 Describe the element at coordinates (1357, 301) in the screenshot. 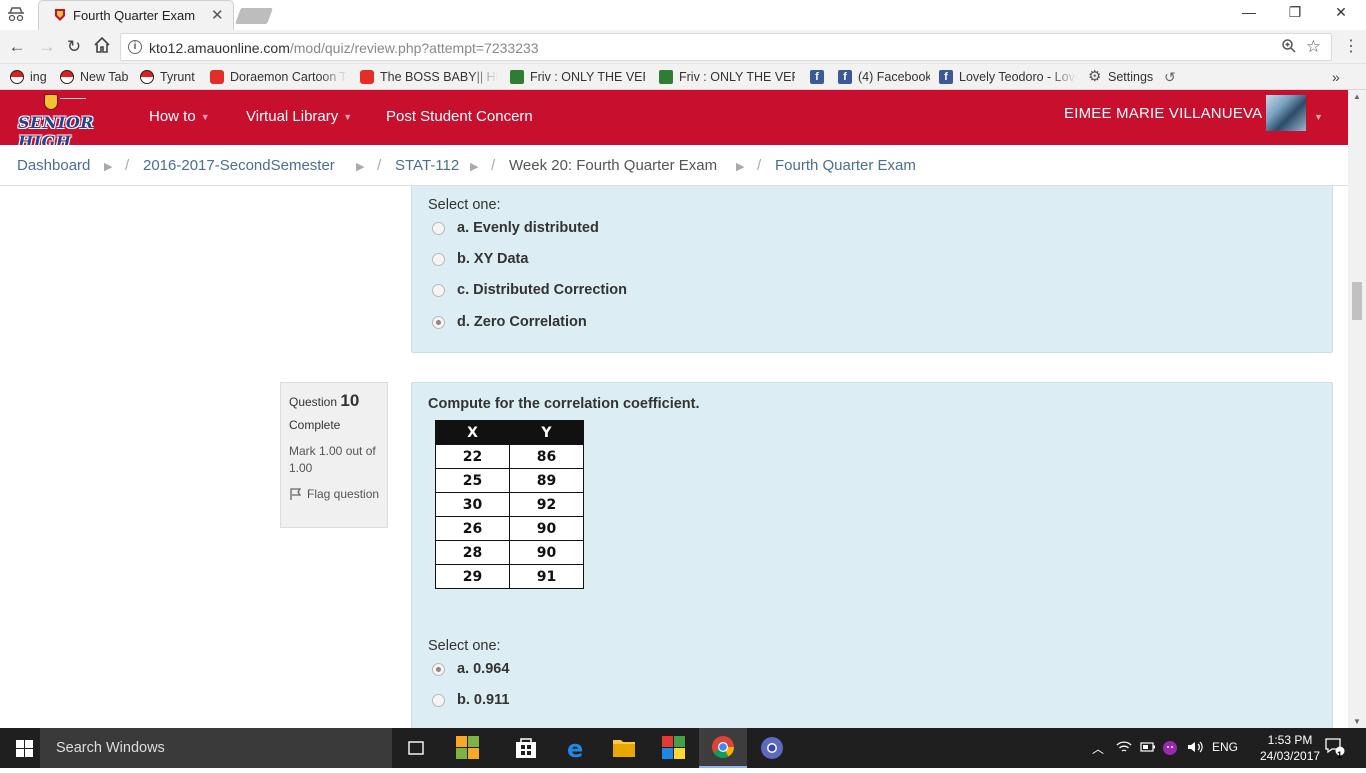

I see `scrollbar-thumb` at that location.